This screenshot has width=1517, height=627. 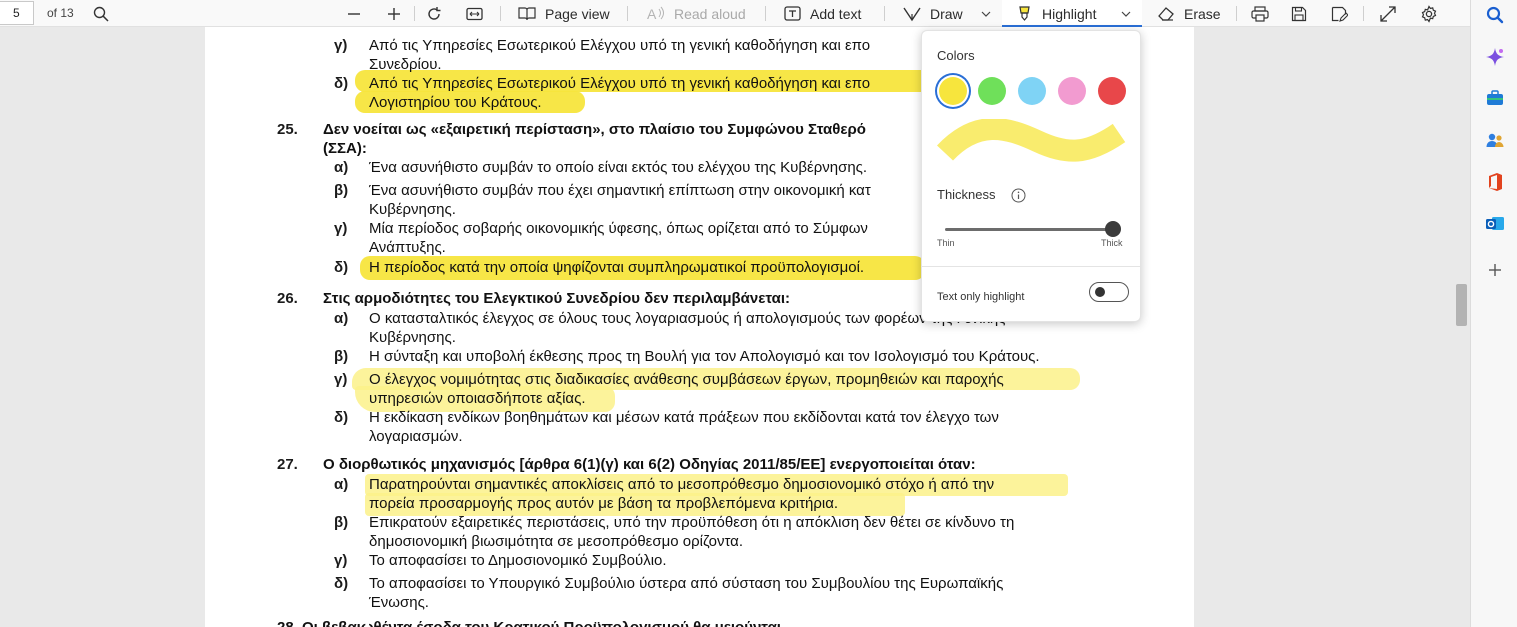 What do you see at coordinates (527, 13) in the screenshot?
I see `book-icon` at bounding box center [527, 13].